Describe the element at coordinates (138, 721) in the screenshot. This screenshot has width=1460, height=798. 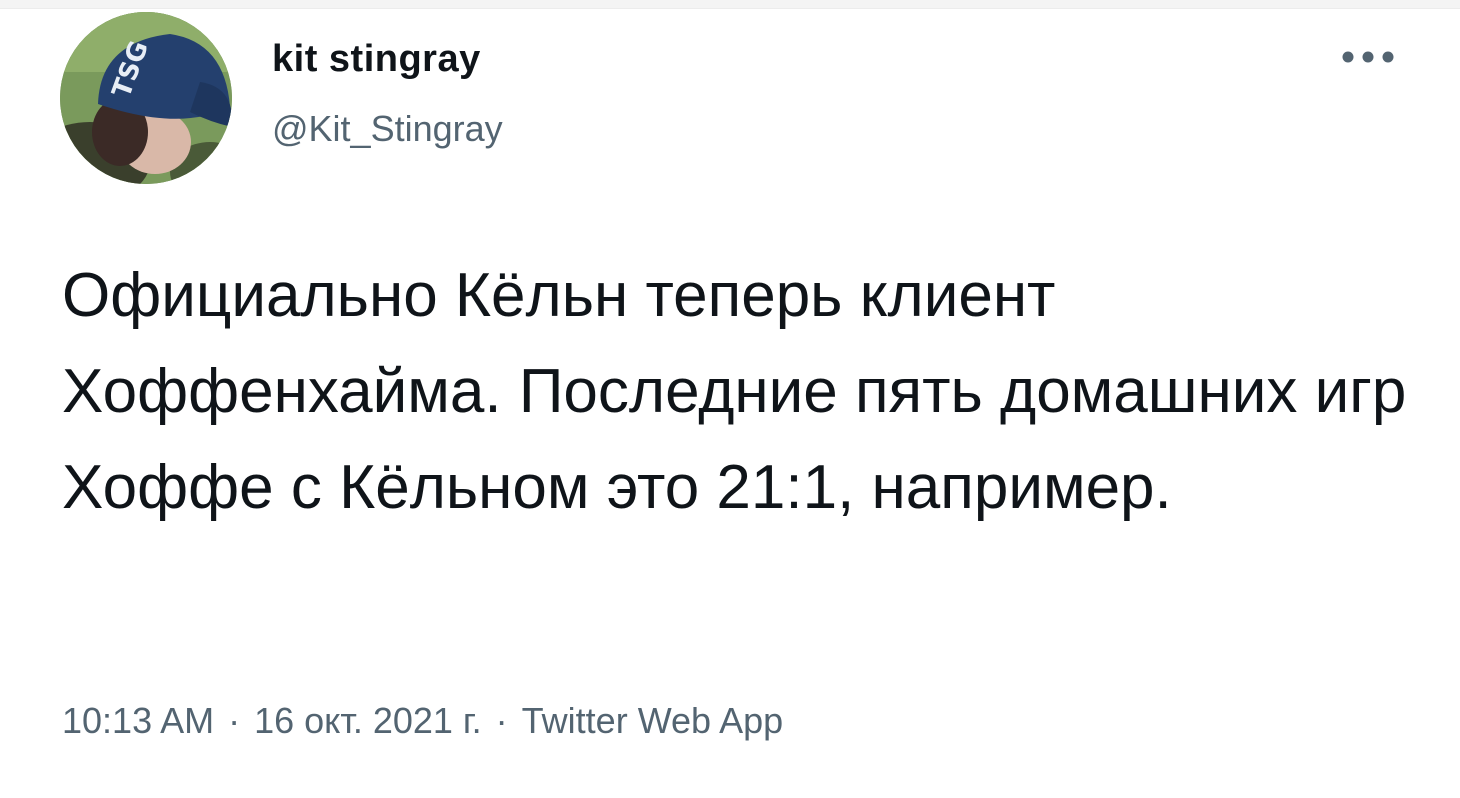
I see `tweet-time: 10:13 AM` at that location.